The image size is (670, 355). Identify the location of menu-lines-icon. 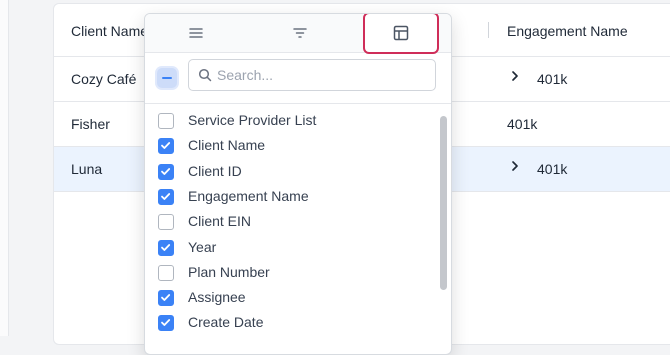
(196, 33).